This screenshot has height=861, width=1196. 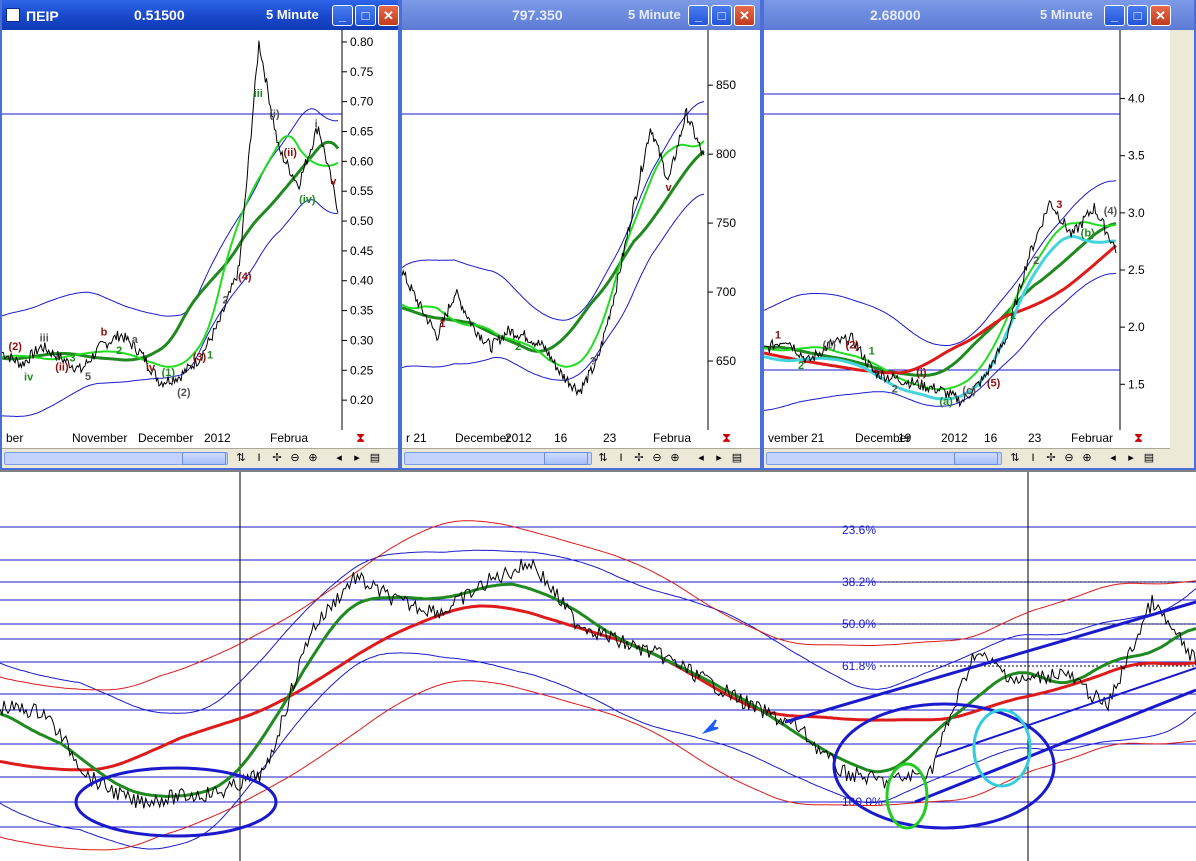 What do you see at coordinates (726, 85) in the screenshot?
I see `y-tick-label: 850` at bounding box center [726, 85].